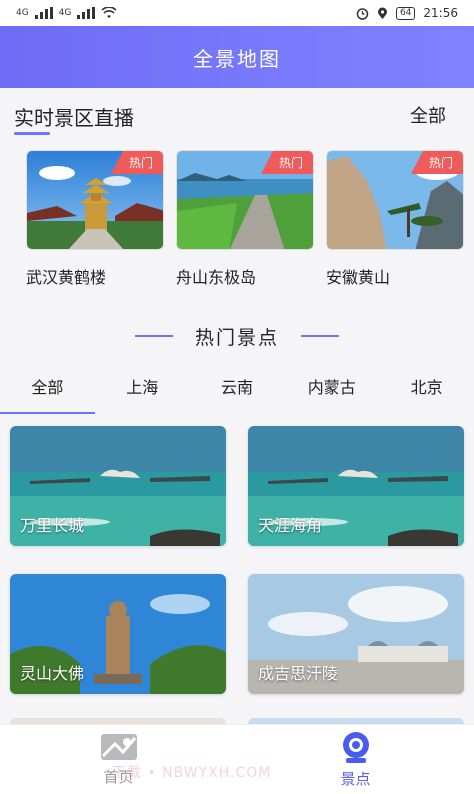 This screenshot has height=794, width=474. What do you see at coordinates (290, 525) in the screenshot?
I see `spot-name: 天涯海角` at bounding box center [290, 525].